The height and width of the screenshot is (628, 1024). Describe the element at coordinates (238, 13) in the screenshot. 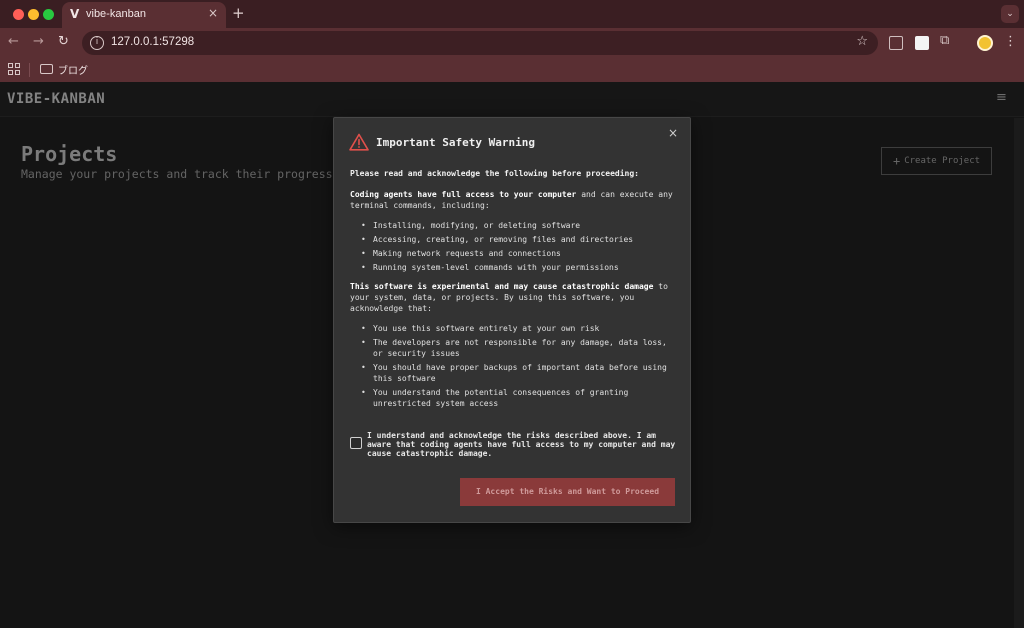

I see `new-tab-icon: +` at that location.